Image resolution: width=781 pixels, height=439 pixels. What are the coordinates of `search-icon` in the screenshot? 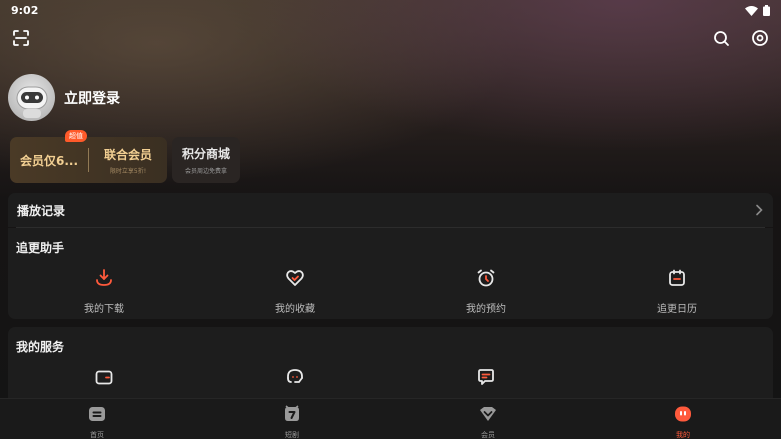 It's located at (721, 38).